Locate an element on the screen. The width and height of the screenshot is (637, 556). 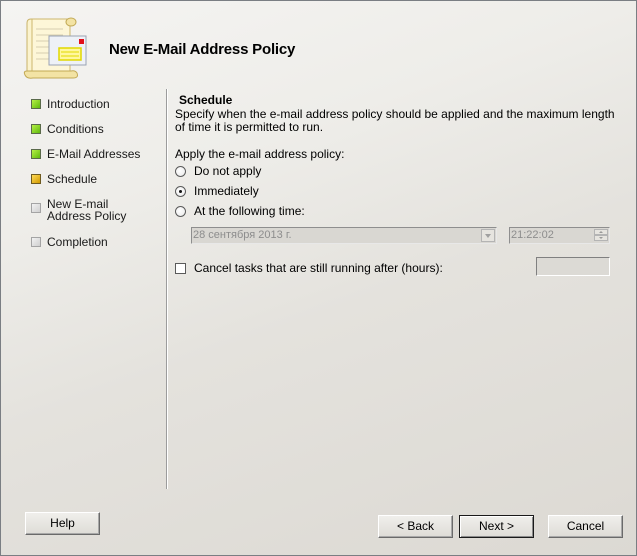
step-conditions: Conditions is located at coordinates (93, 129).